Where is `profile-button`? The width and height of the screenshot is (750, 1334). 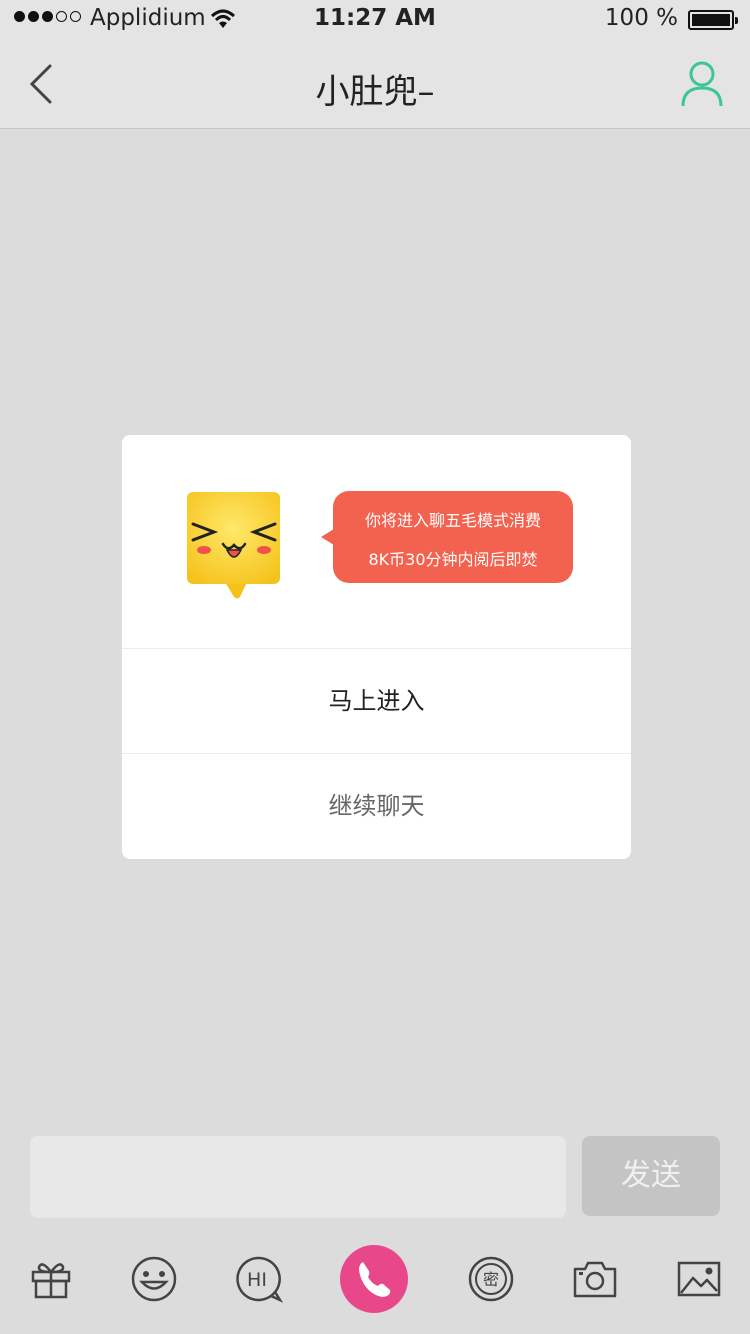
profile-button is located at coordinates (702, 84).